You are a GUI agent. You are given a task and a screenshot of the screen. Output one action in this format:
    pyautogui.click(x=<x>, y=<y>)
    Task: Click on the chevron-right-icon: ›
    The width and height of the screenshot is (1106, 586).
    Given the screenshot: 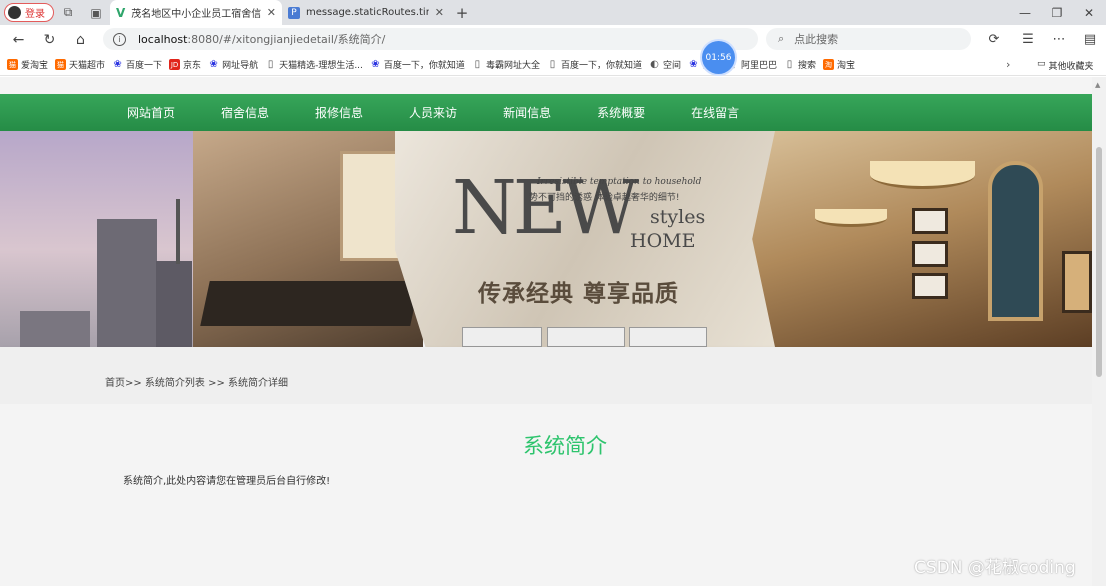 What is the action you would take?
    pyautogui.click(x=1008, y=64)
    